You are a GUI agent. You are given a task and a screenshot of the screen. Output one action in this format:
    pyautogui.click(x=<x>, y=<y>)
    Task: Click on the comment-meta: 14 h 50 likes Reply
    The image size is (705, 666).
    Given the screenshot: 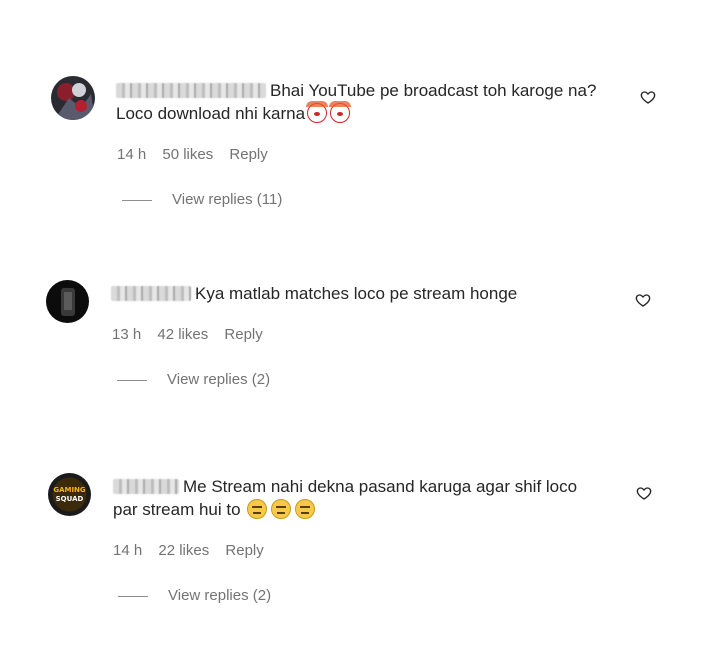 What is the action you would take?
    pyautogui.click(x=198, y=154)
    